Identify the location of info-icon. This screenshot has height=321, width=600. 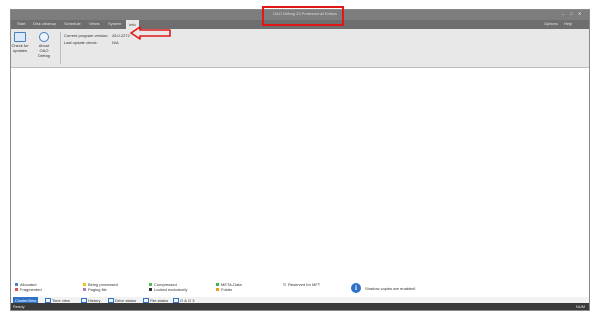
(44, 37).